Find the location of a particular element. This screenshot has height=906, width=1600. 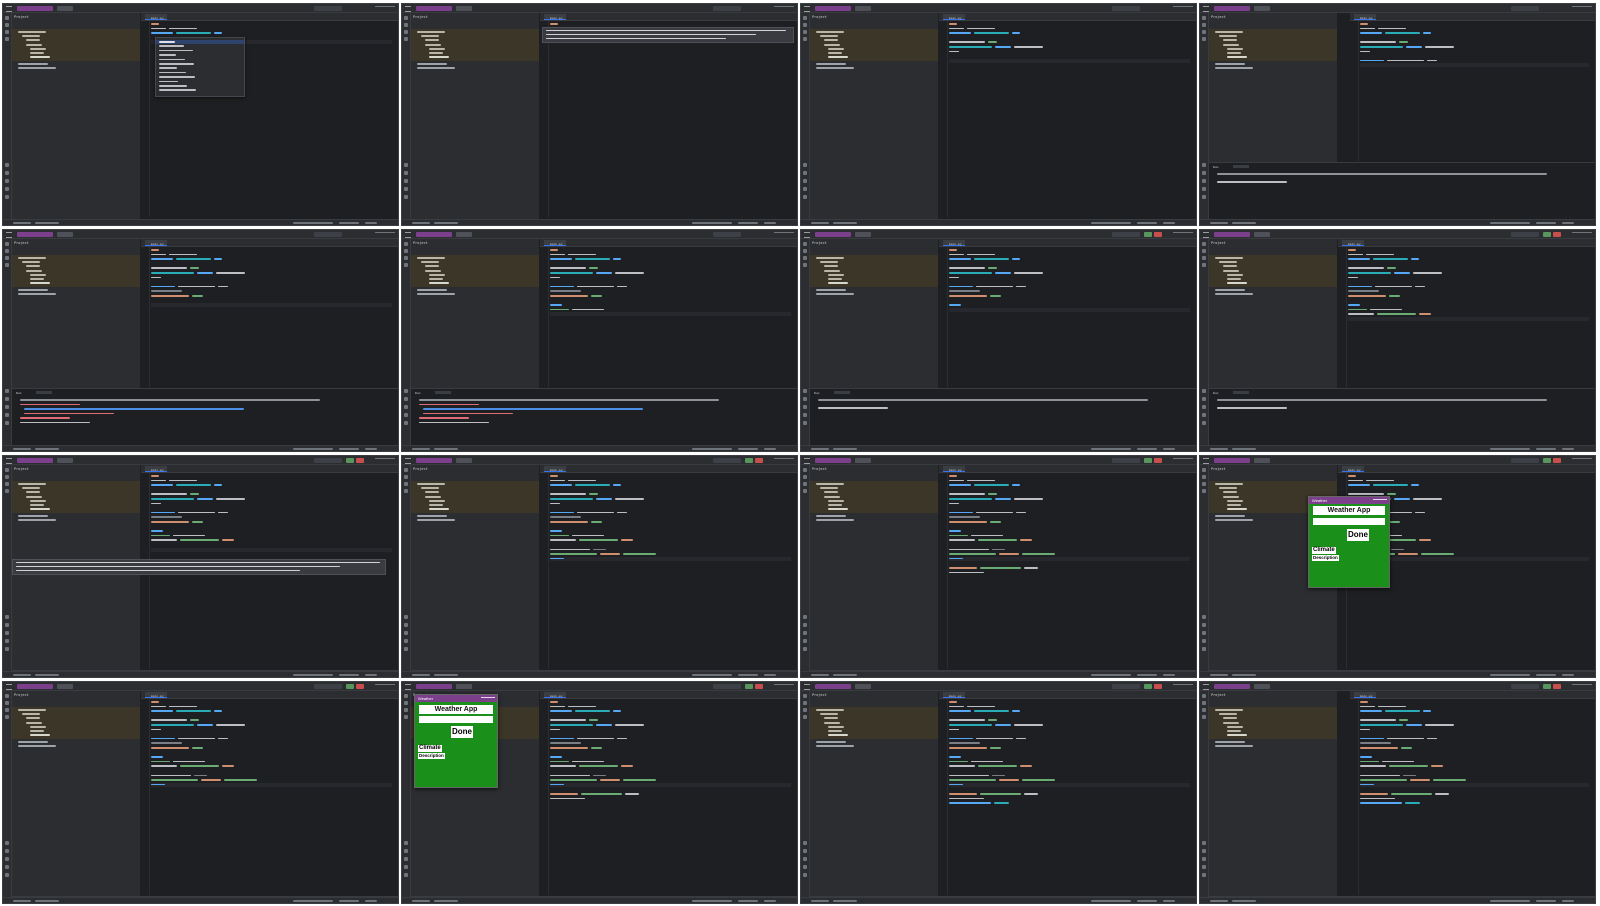

run-config-tab is located at coordinates (1241, 166).